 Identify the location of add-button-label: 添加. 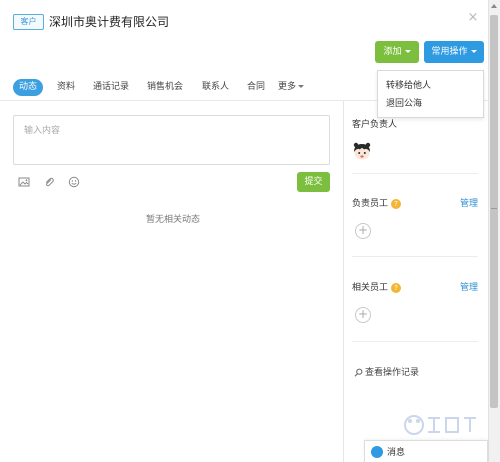
(392, 52).